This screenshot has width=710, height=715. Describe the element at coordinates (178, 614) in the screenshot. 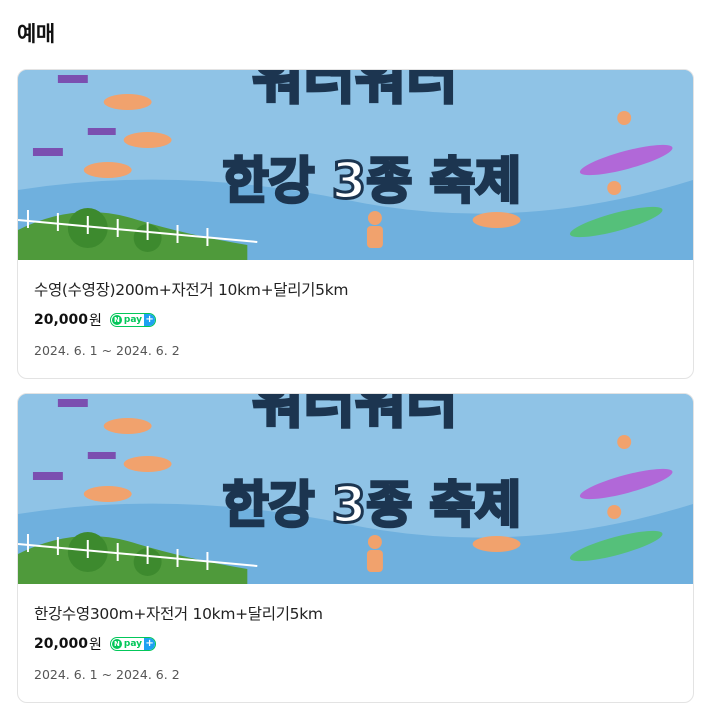

I see `product-title: 한강수영300m+자전거 10km+달리기5km` at that location.